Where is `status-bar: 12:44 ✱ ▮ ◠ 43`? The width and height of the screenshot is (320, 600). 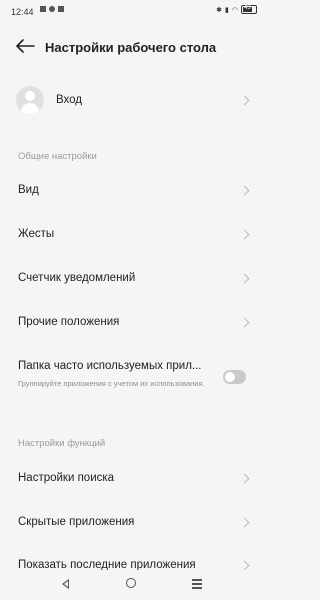
status-bar: 12:44 ✱ ▮ ◠ 43 is located at coordinates (131, 12).